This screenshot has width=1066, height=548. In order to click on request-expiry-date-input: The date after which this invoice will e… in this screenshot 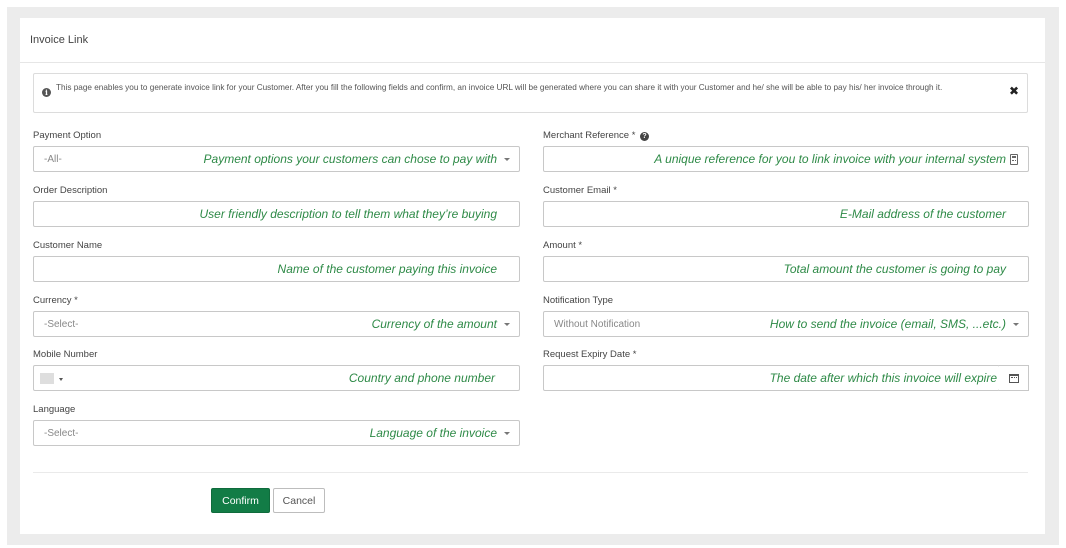, I will do `click(771, 378)`.